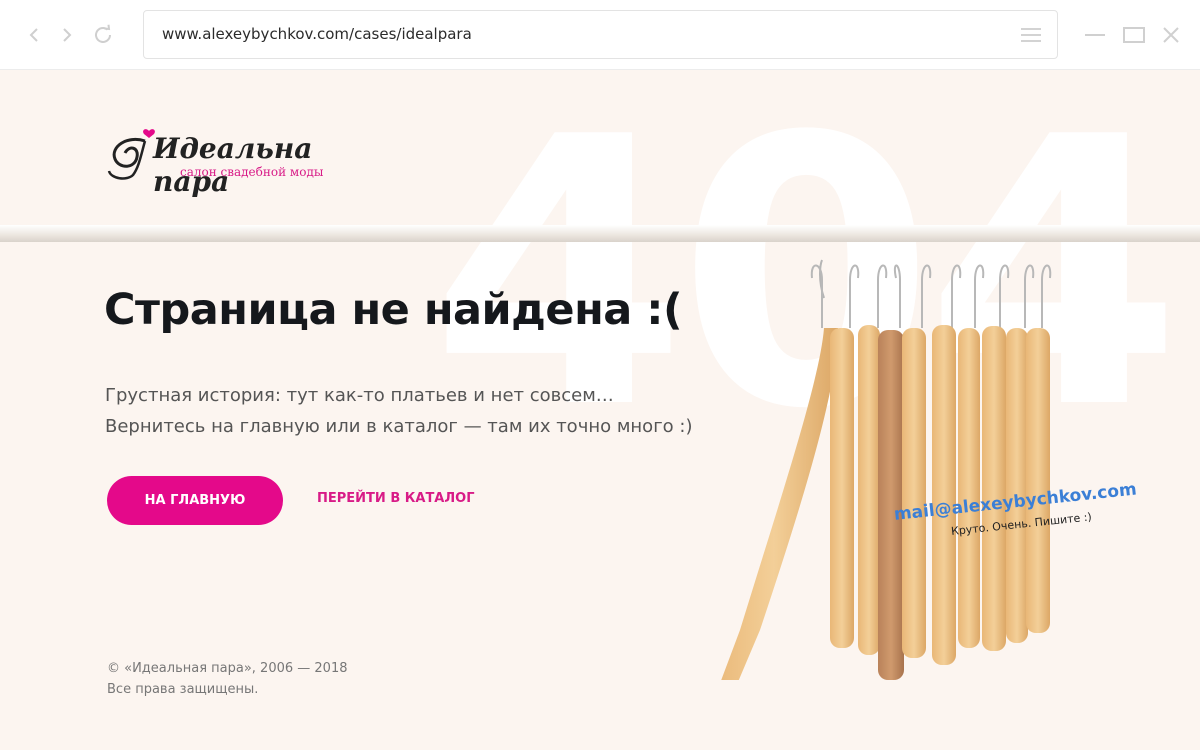 This screenshot has width=1200, height=750. What do you see at coordinates (317, 34) in the screenshot?
I see `url-text: www.alexeybychkov.com/cases/idealpara` at bounding box center [317, 34].